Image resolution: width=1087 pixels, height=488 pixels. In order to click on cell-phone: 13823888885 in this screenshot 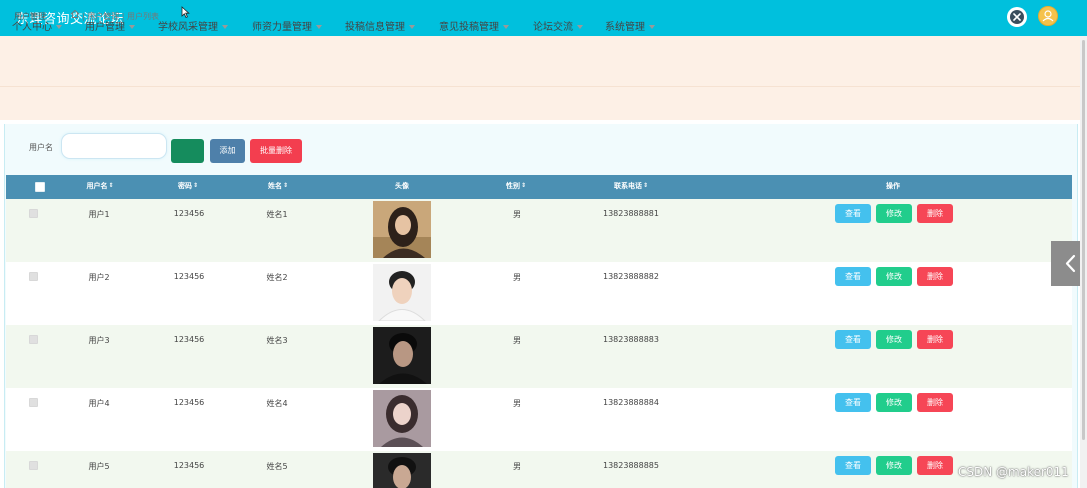, I will do `click(631, 465)`.